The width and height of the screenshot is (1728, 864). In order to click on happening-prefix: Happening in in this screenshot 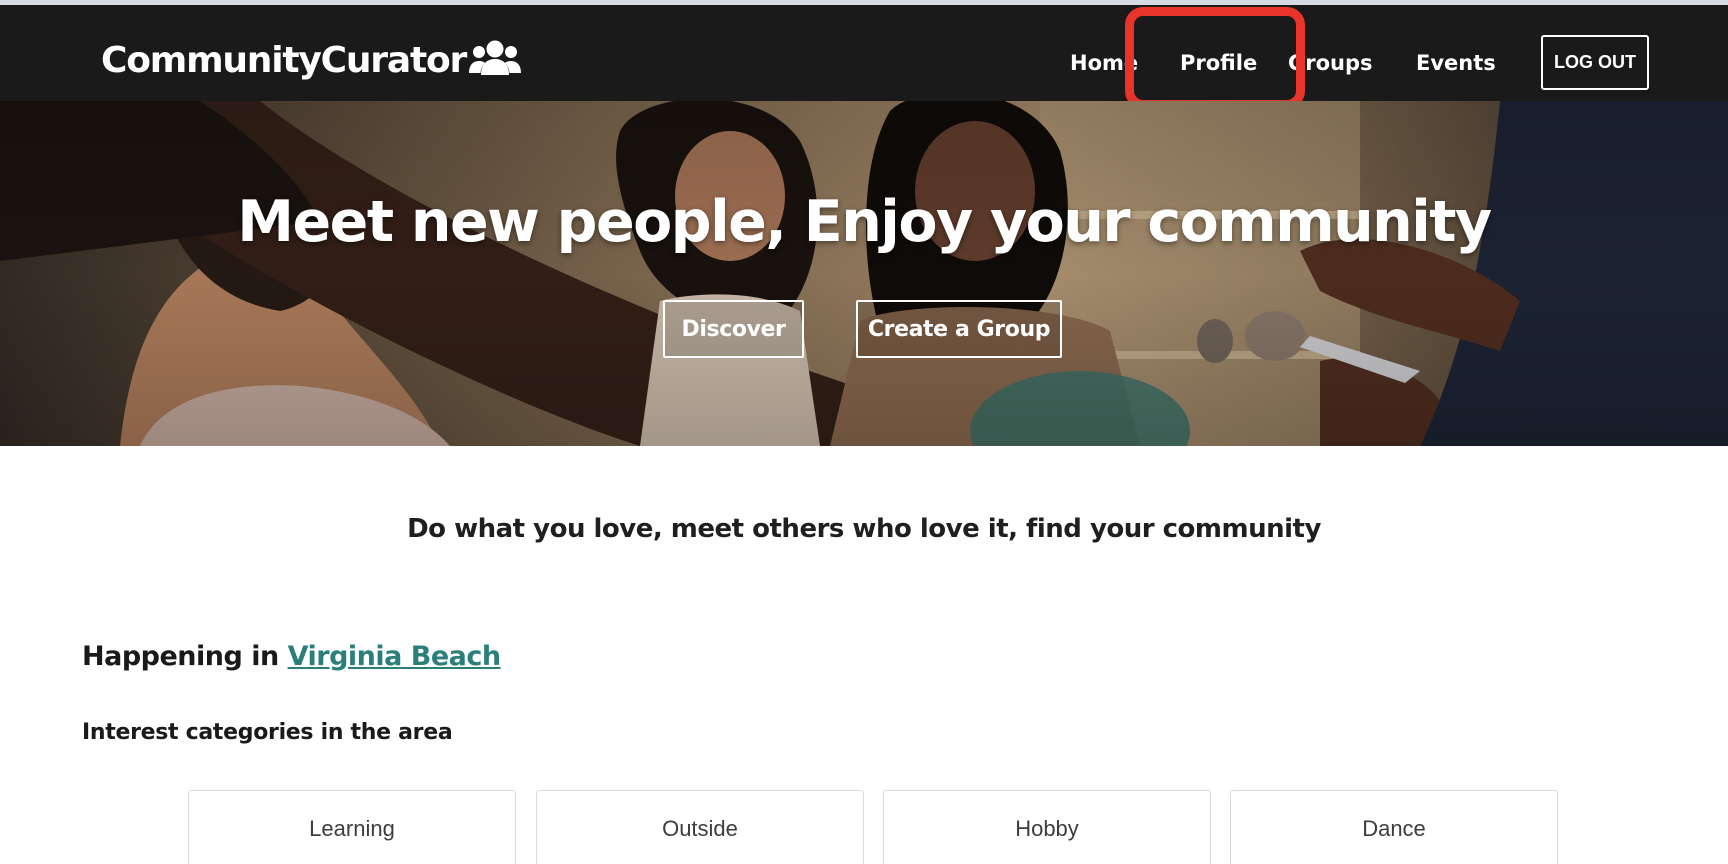, I will do `click(185, 656)`.